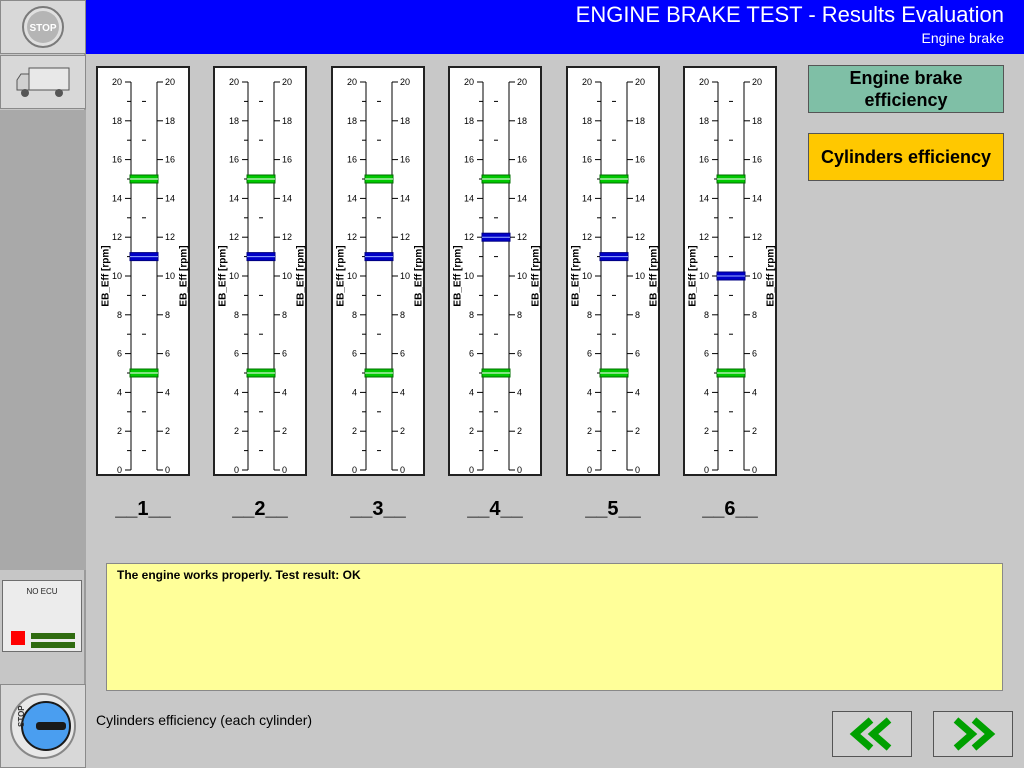 The image size is (1024, 768). Describe the element at coordinates (260, 509) in the screenshot. I see `cylinder-label: __2__` at that location.